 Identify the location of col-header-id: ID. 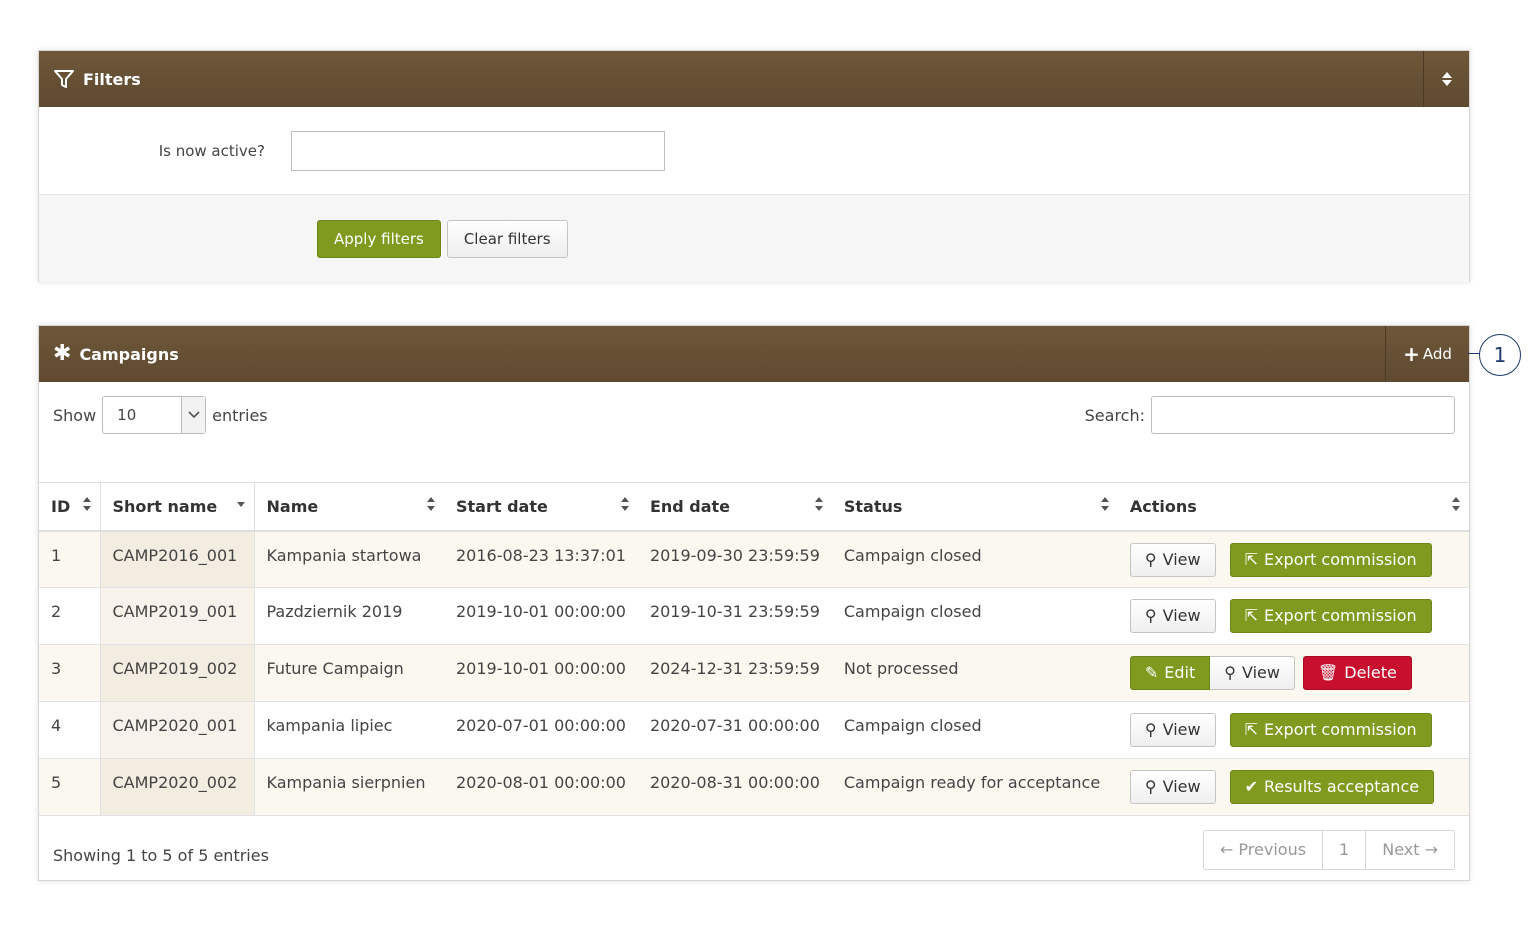
(69, 507).